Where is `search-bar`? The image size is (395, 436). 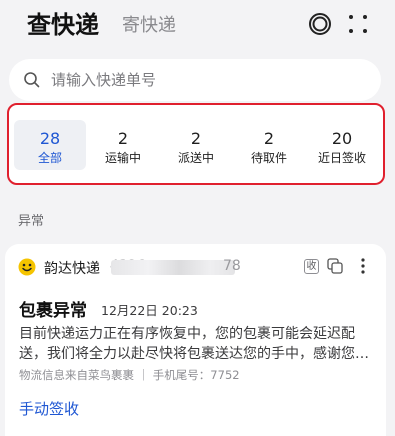 search-bar is located at coordinates (195, 80).